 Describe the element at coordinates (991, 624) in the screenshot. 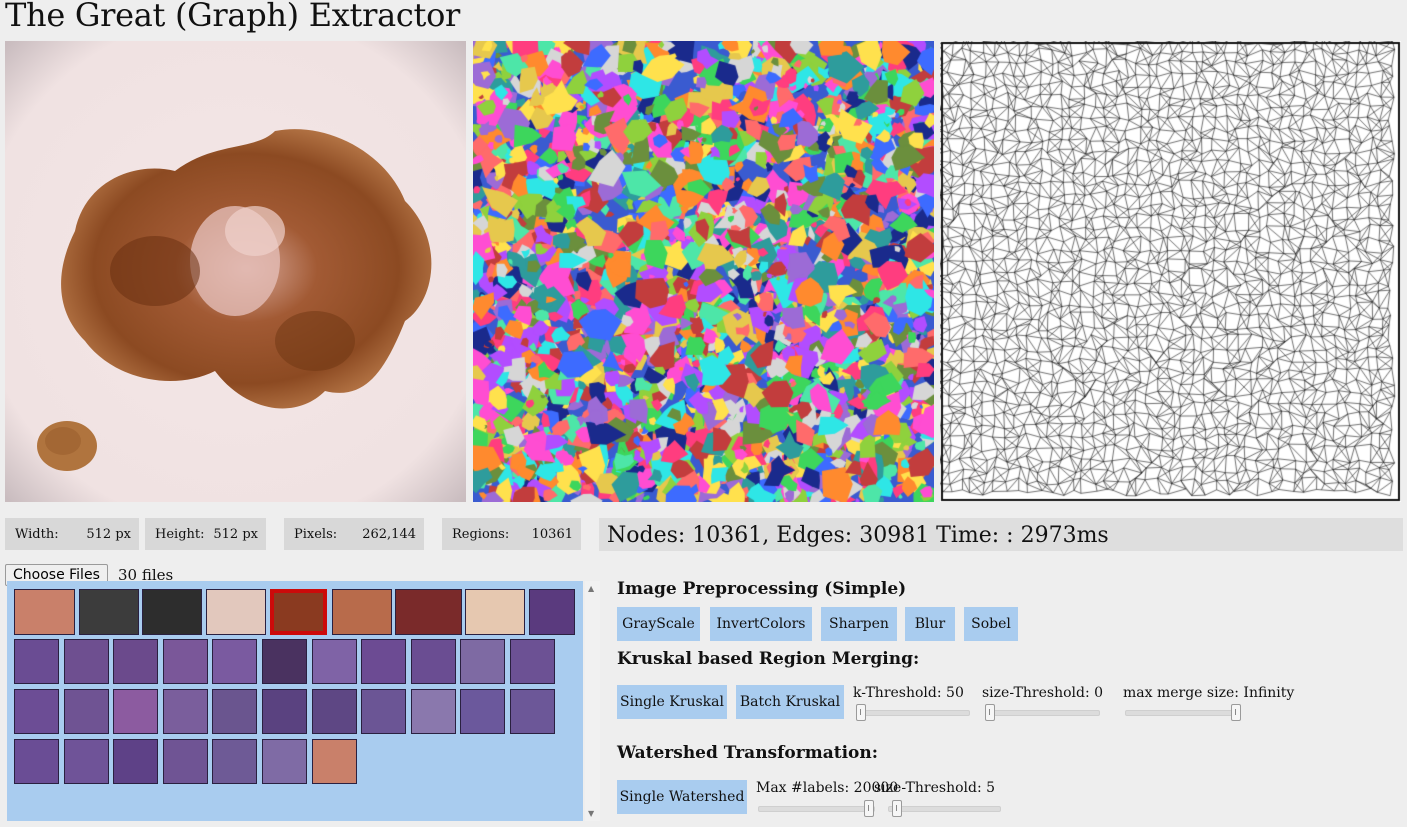

I see `sobel-button: Sobel` at that location.